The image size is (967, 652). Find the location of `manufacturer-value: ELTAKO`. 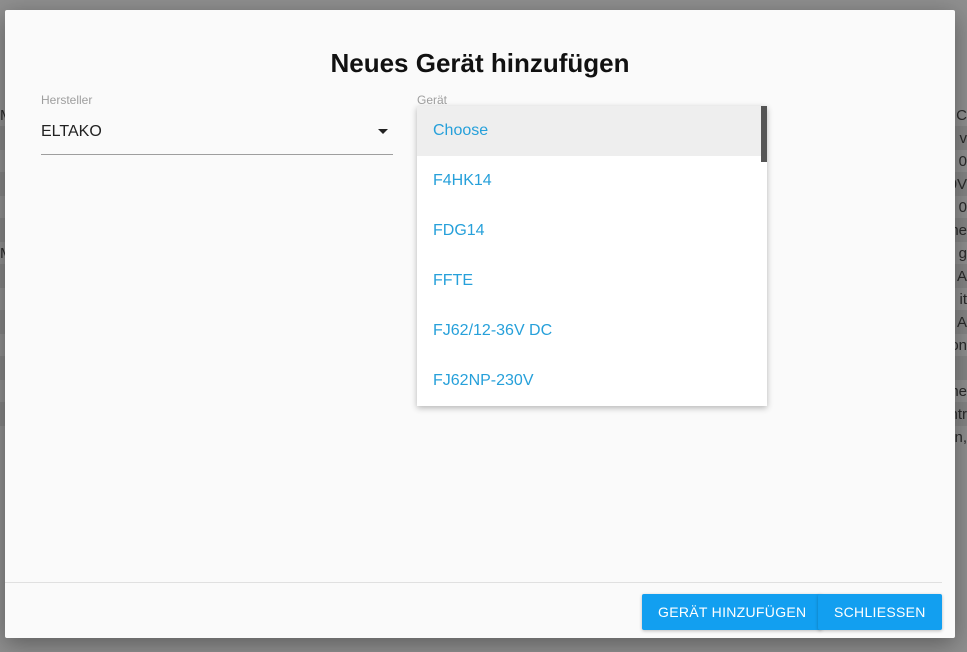

manufacturer-value: ELTAKO is located at coordinates (71, 131).